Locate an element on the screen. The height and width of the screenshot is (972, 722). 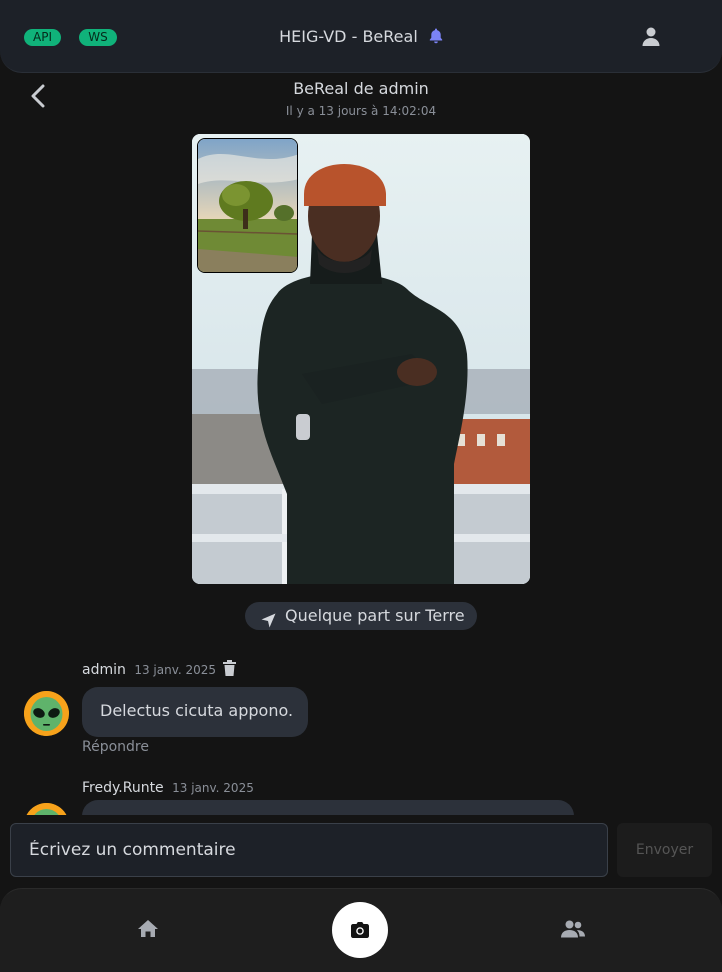
post-timestamp: Il y a 13 jours à 14:02:04 is located at coordinates (361, 111).